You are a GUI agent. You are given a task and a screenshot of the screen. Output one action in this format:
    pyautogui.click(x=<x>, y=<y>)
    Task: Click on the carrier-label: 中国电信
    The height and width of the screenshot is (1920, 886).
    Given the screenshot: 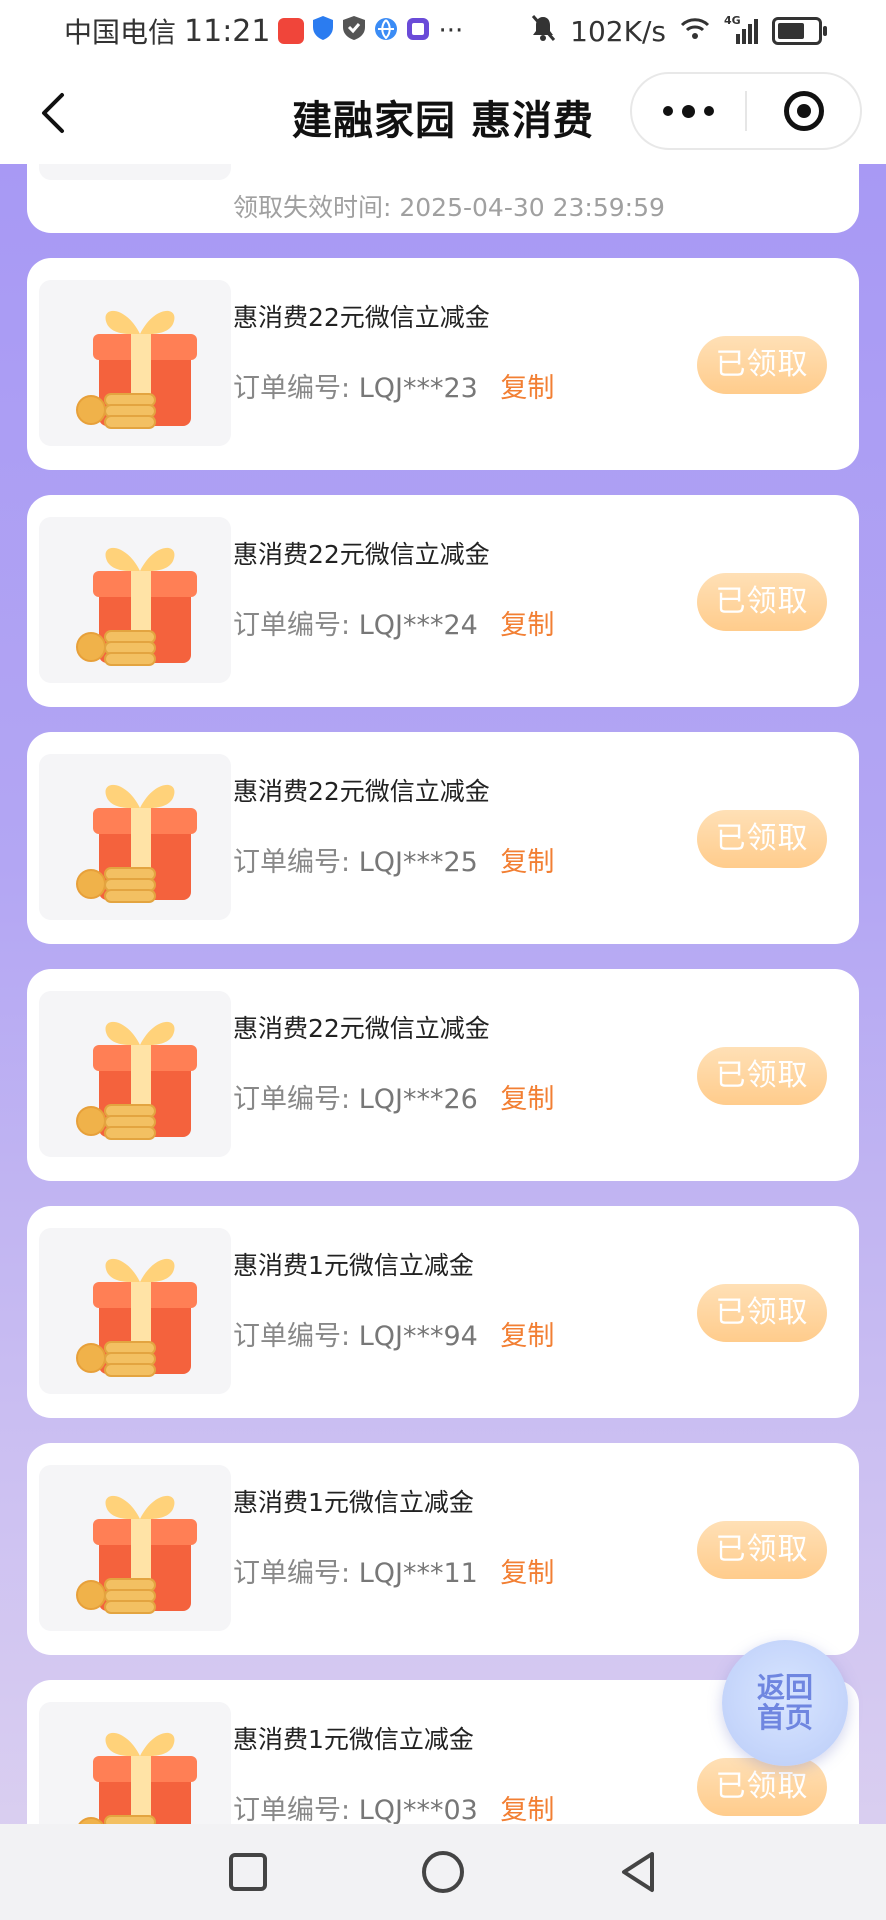 What is the action you would take?
    pyautogui.click(x=120, y=32)
    